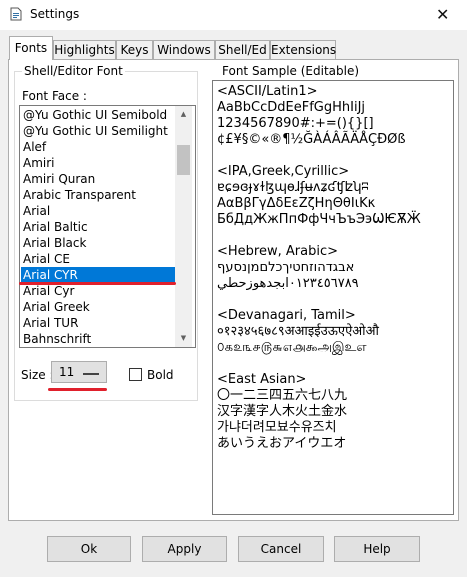  Describe the element at coordinates (99, 131) in the screenshot. I see `list-item: @Yu Gothic UI Semilight` at that location.